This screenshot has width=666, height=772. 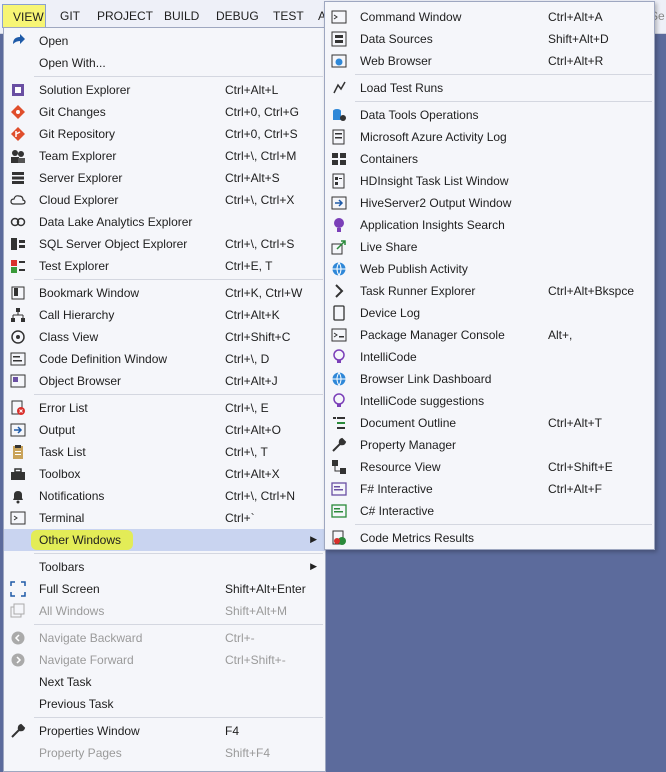 What do you see at coordinates (164, 156) in the screenshot?
I see `menu-item-team-explorer: Team Explorer Ctrl+\, Ctrl+M` at bounding box center [164, 156].